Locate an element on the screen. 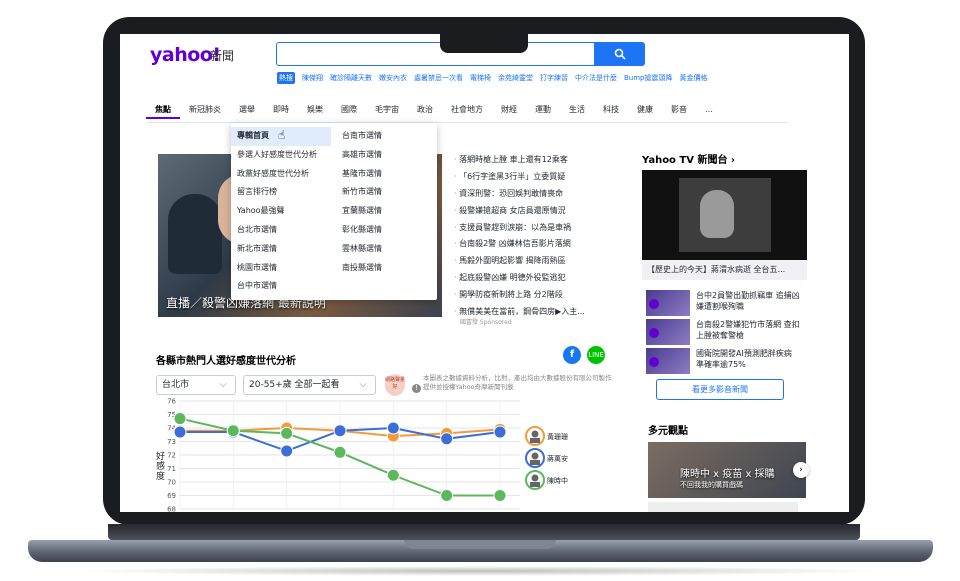  video-title: 國衛院開發AI預測肥胖疾病 準確率逾75% is located at coordinates (748, 361).